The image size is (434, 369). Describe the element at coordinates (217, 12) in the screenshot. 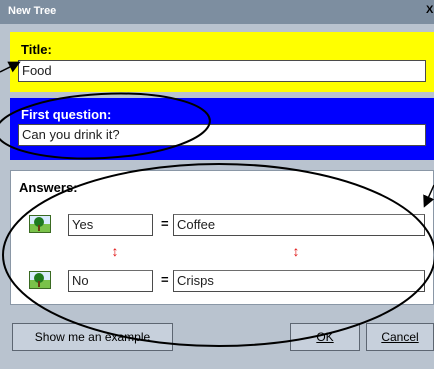

I see `window-titlebar: New Tree X` at that location.